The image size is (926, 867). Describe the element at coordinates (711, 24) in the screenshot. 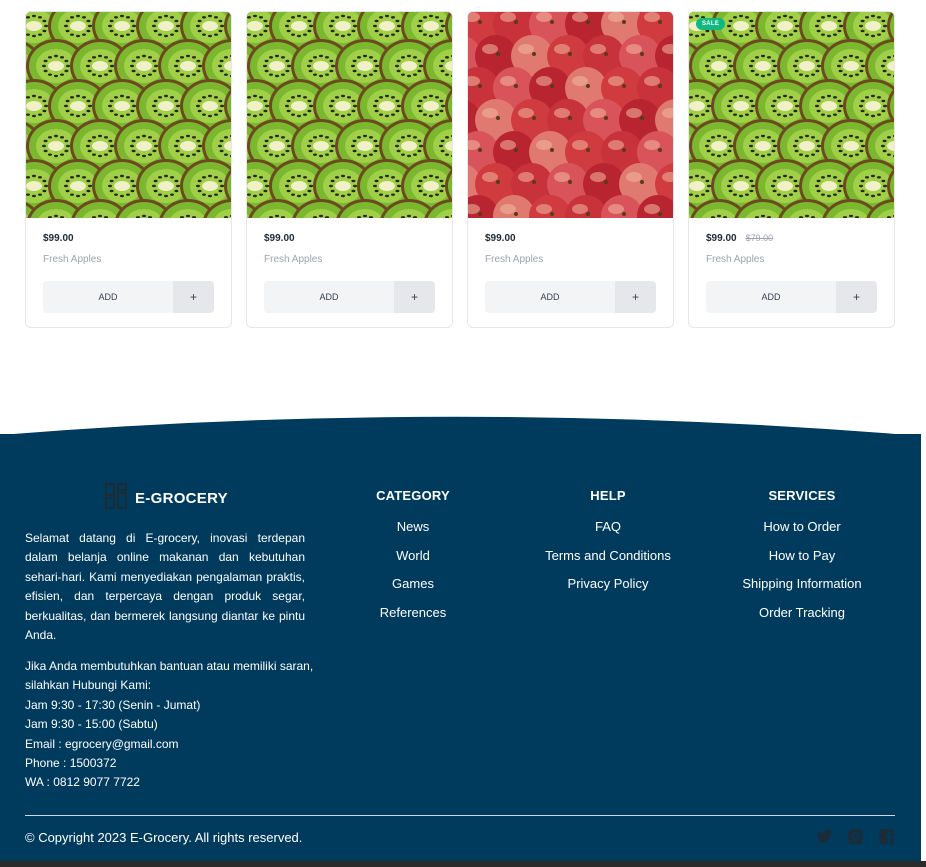

I see `sale-badge: SALE` at that location.